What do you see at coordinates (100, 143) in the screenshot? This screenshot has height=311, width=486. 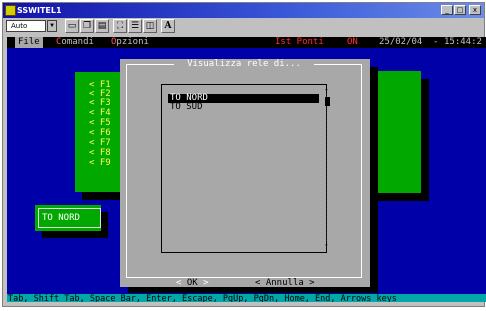 I see `function-key-f7: < F7` at bounding box center [100, 143].